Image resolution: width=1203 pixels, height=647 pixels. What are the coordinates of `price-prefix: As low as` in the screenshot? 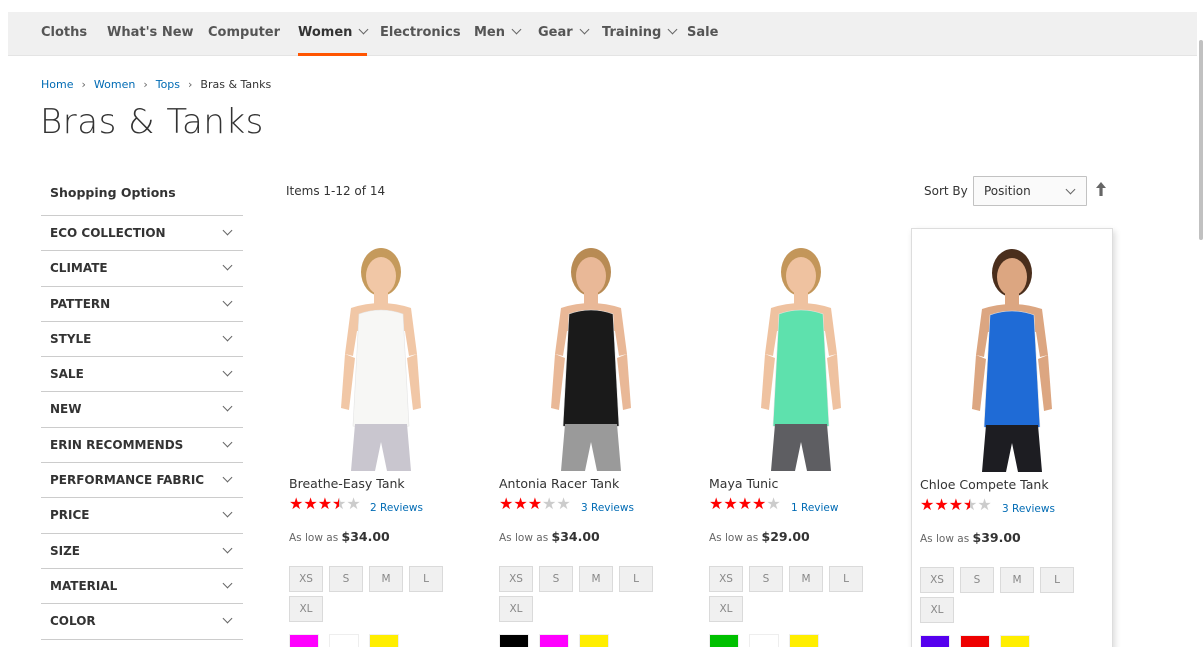 It's located at (945, 539).